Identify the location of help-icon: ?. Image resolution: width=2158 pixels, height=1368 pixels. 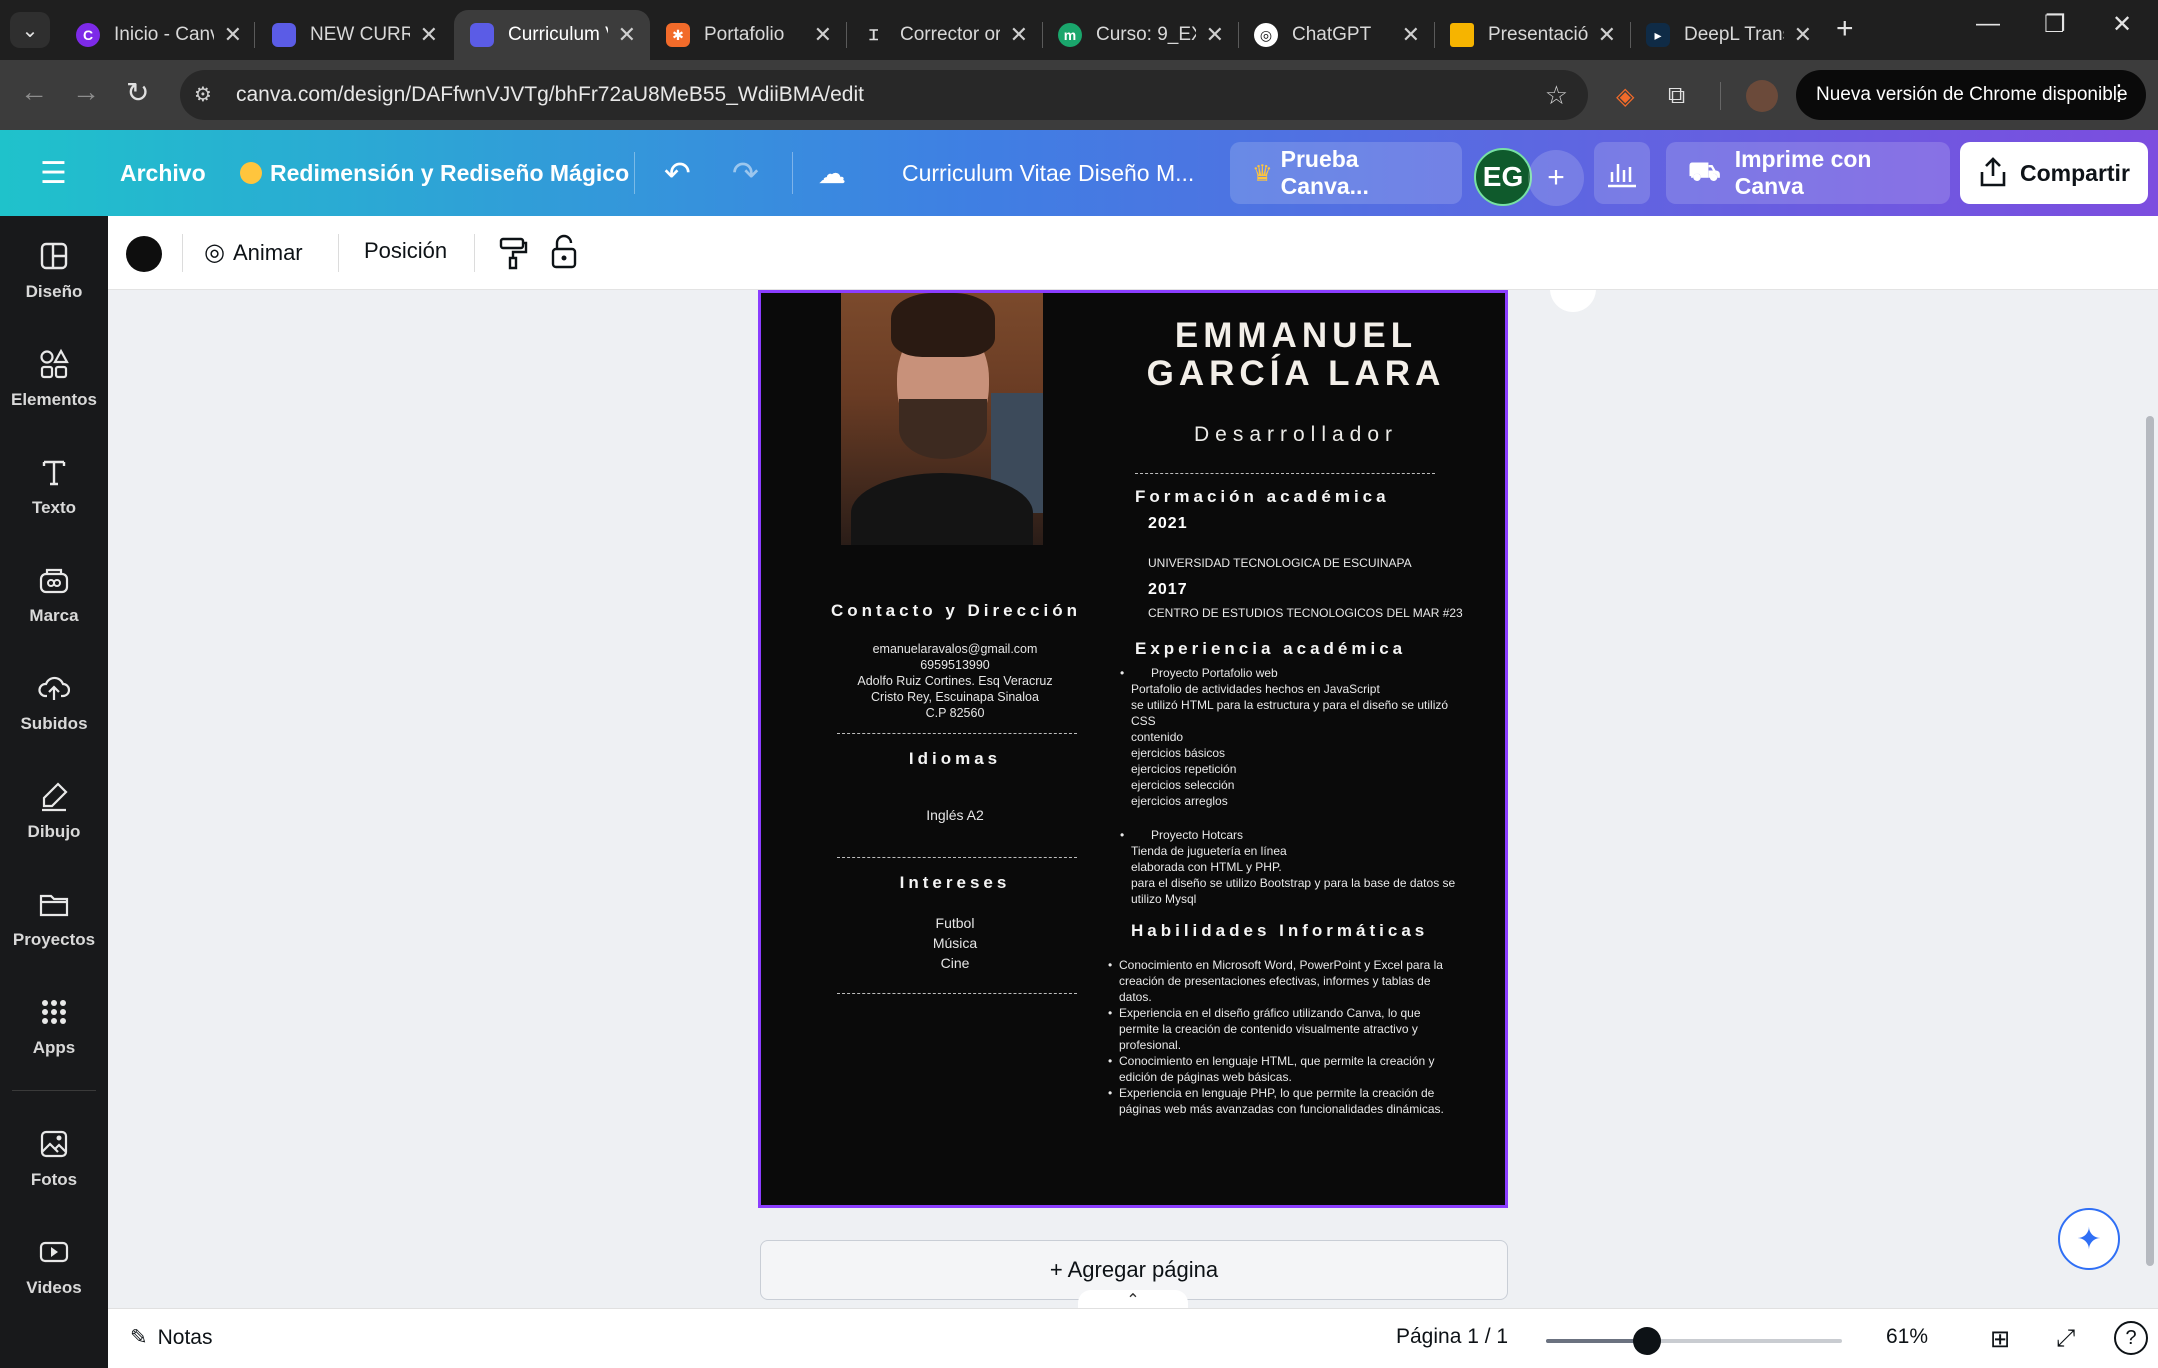
(2131, 1338).